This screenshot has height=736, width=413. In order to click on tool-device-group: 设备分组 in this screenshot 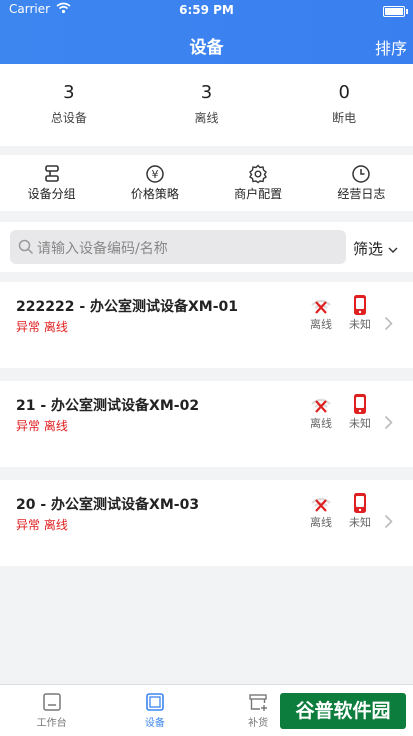, I will do `click(51, 183)`.